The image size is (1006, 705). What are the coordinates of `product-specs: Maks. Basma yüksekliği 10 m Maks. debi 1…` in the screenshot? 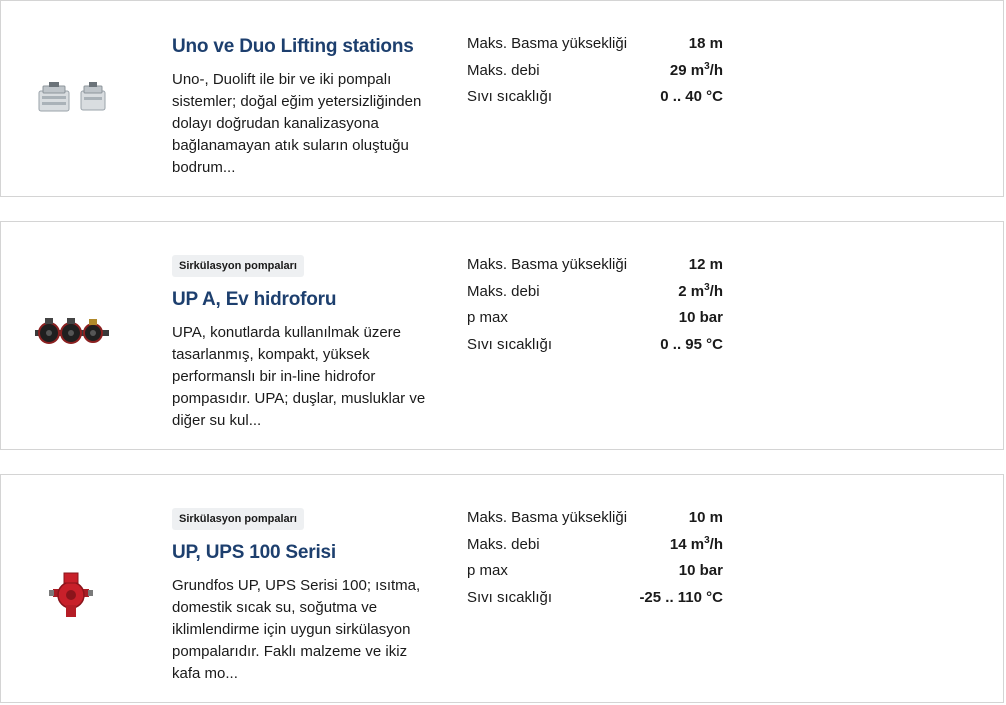 It's located at (595, 560).